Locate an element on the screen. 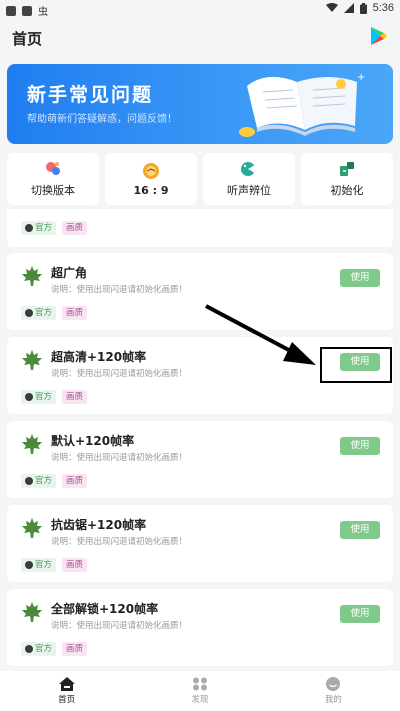  aspect-ratio-button: 16 : 9 is located at coordinates (151, 179).